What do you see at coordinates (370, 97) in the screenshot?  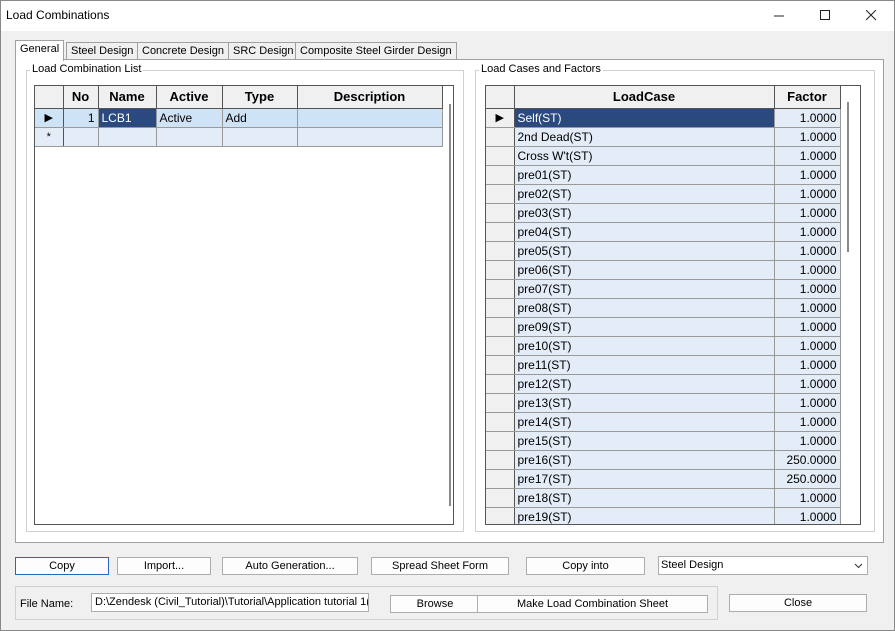 I see `column-header-description: Description` at bounding box center [370, 97].